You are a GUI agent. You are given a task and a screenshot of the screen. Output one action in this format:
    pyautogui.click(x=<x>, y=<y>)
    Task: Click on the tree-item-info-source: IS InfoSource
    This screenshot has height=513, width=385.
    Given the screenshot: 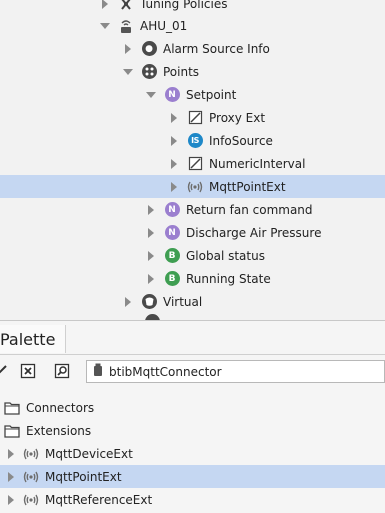 What is the action you would take?
    pyautogui.click(x=192, y=140)
    